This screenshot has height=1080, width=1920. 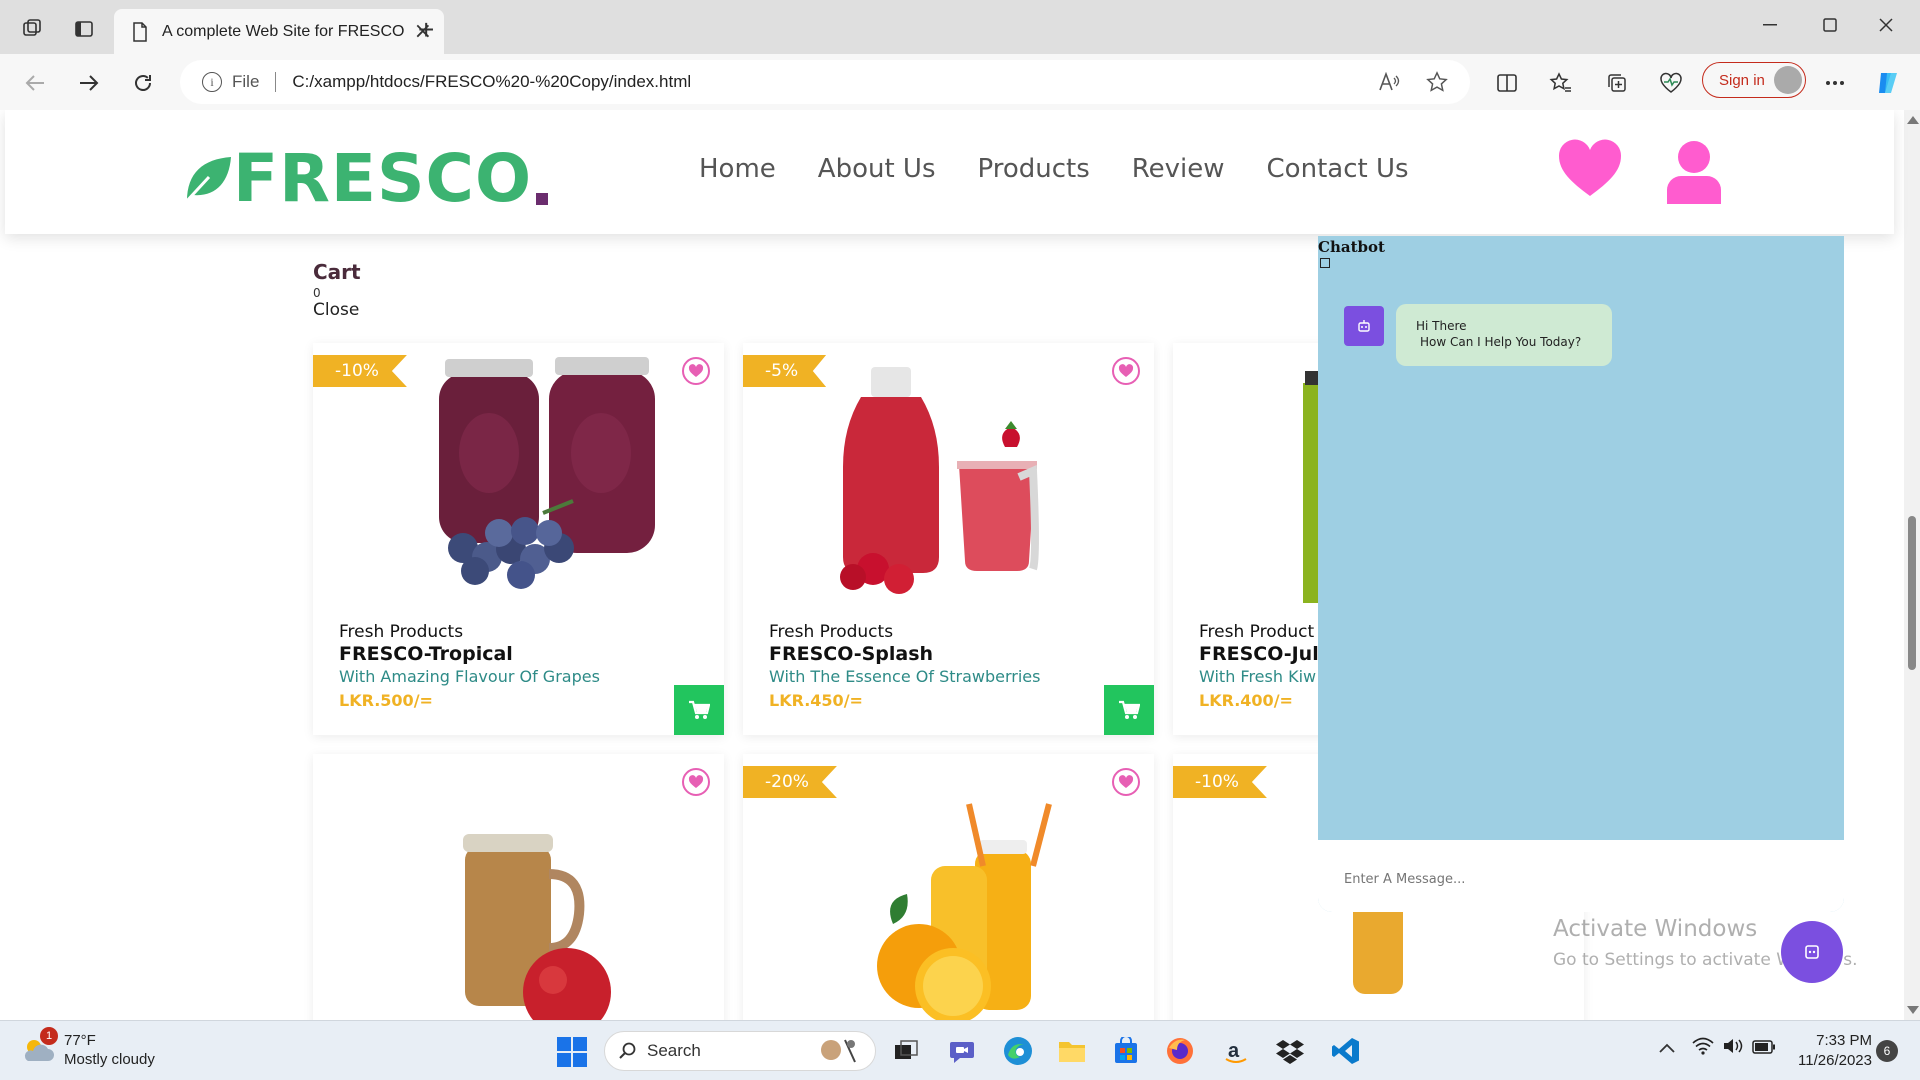 I want to click on weather-widget: 1 77°F Mostly cloudy, so click(x=87, y=1048).